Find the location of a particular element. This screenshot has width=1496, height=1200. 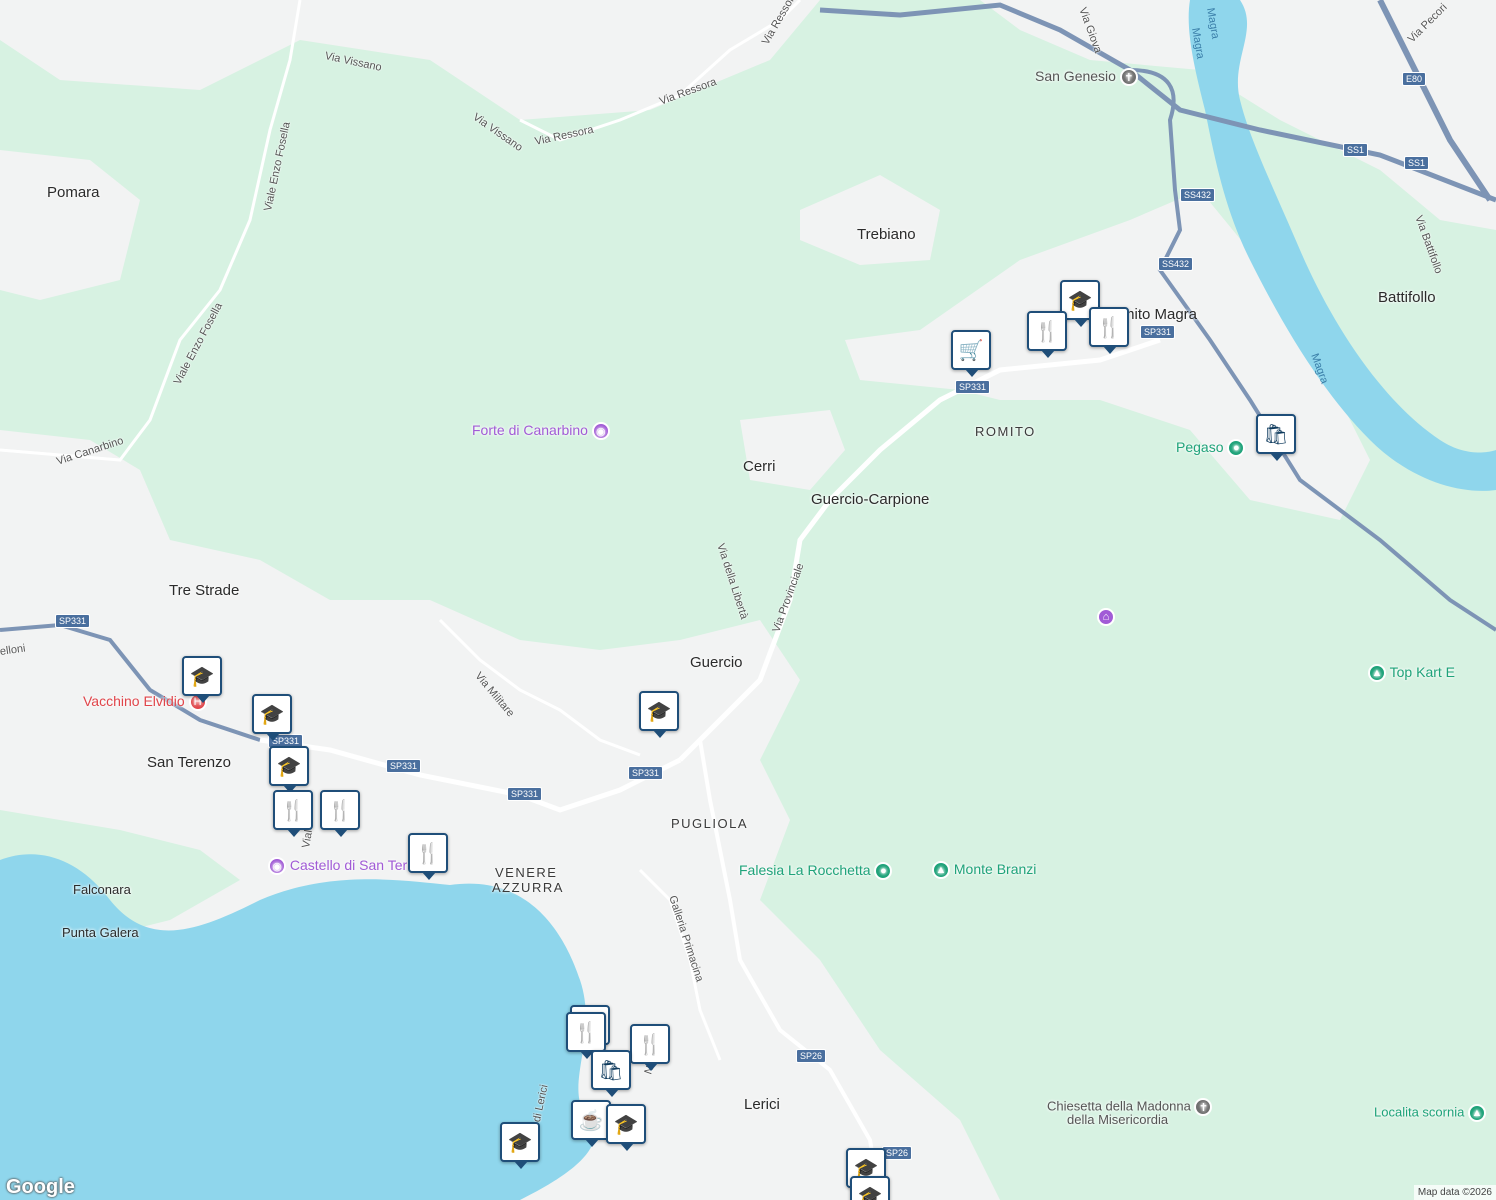

poi-label: San Genesio is located at coordinates (1075, 76).